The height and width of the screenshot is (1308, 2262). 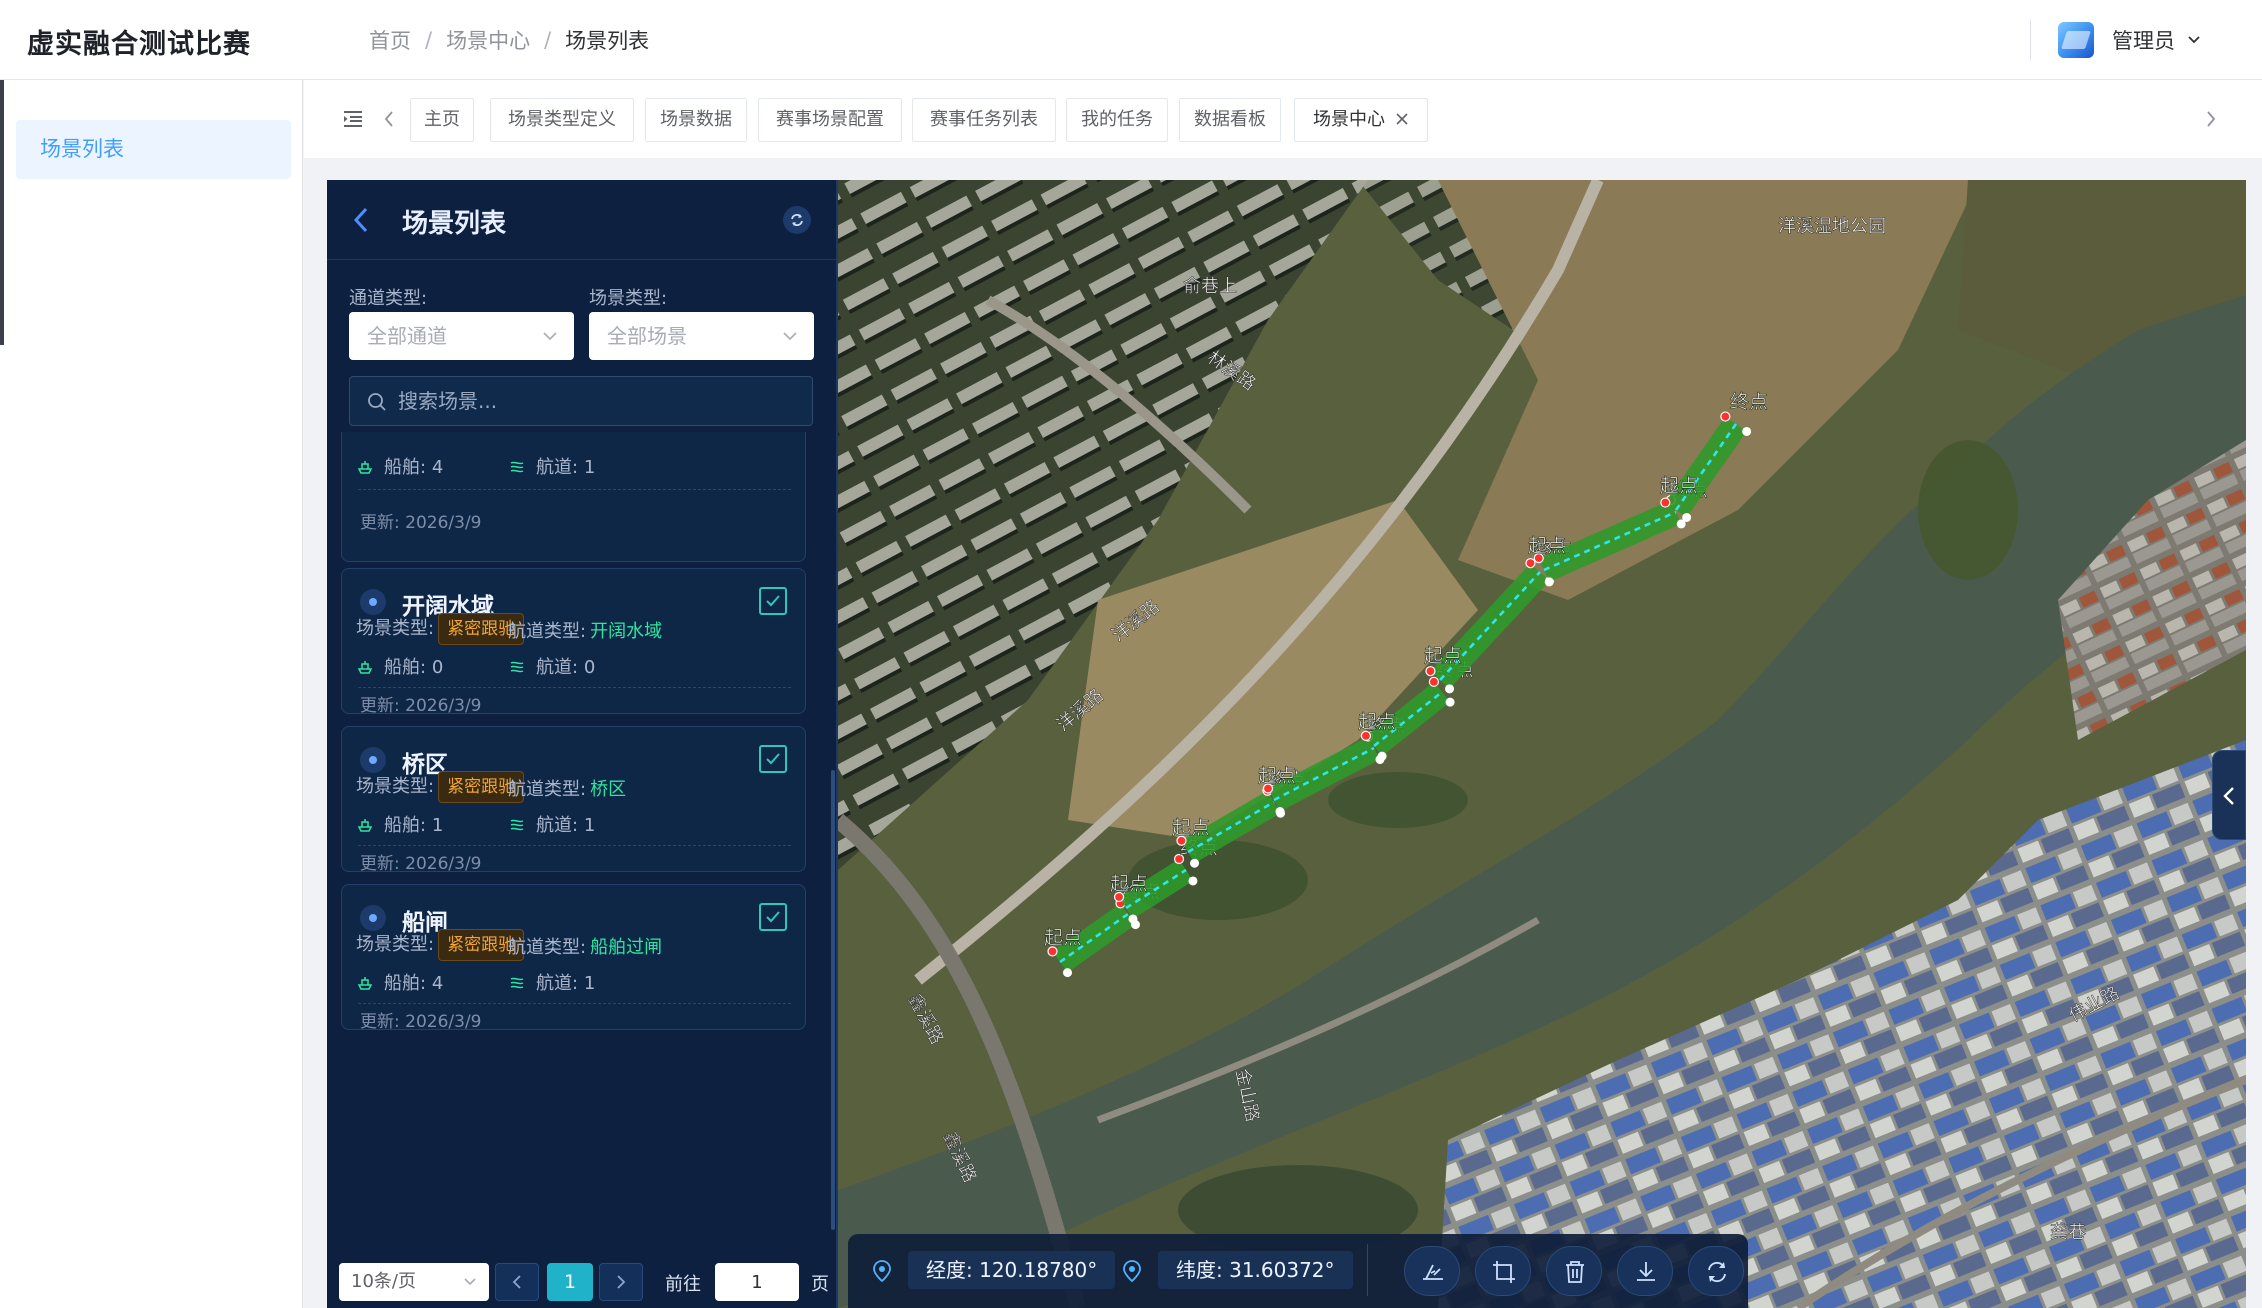 I want to click on breadcrumb-home: 首页, so click(x=390, y=40).